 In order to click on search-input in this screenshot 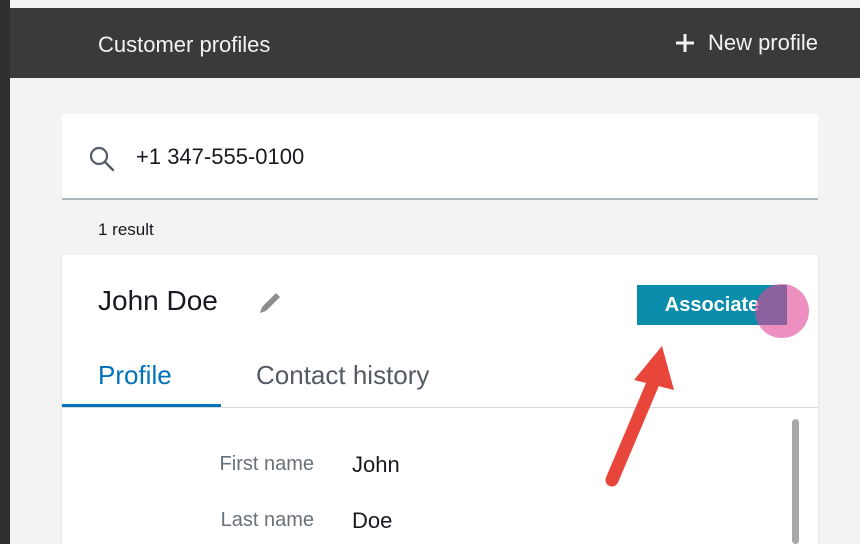, I will do `click(466, 157)`.